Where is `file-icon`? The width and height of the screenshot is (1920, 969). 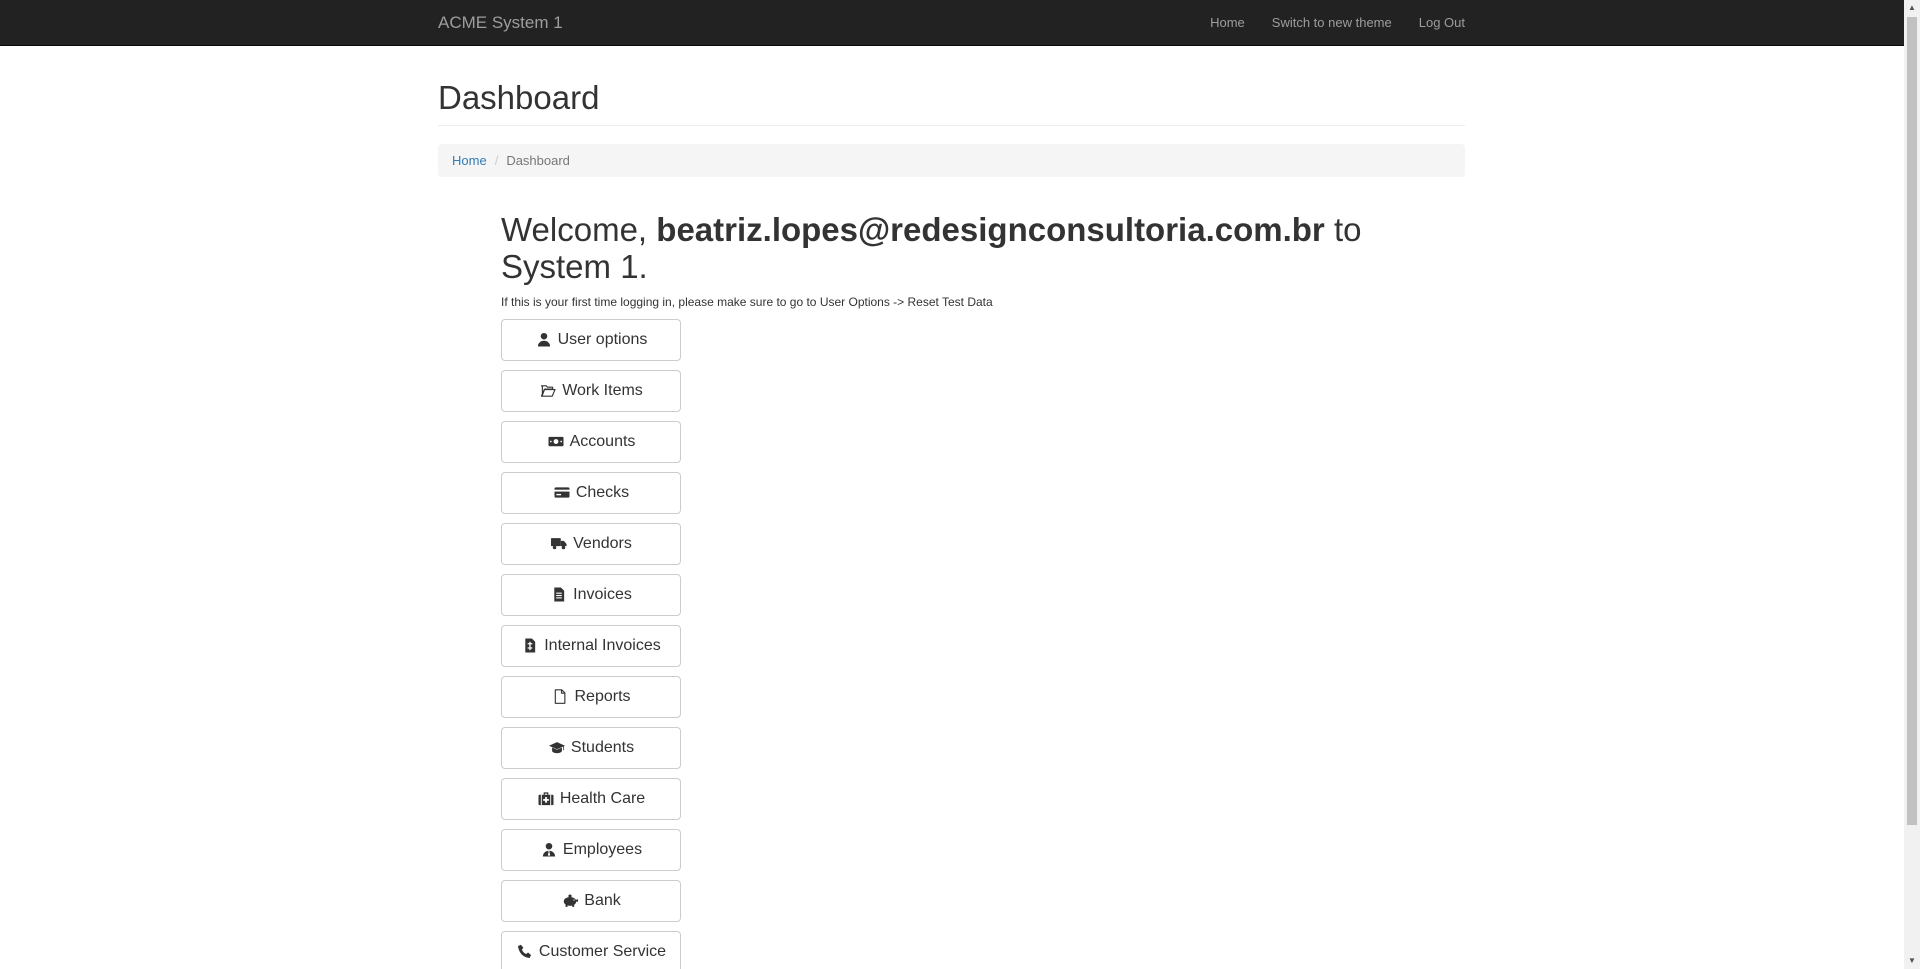 file-icon is located at coordinates (560, 697).